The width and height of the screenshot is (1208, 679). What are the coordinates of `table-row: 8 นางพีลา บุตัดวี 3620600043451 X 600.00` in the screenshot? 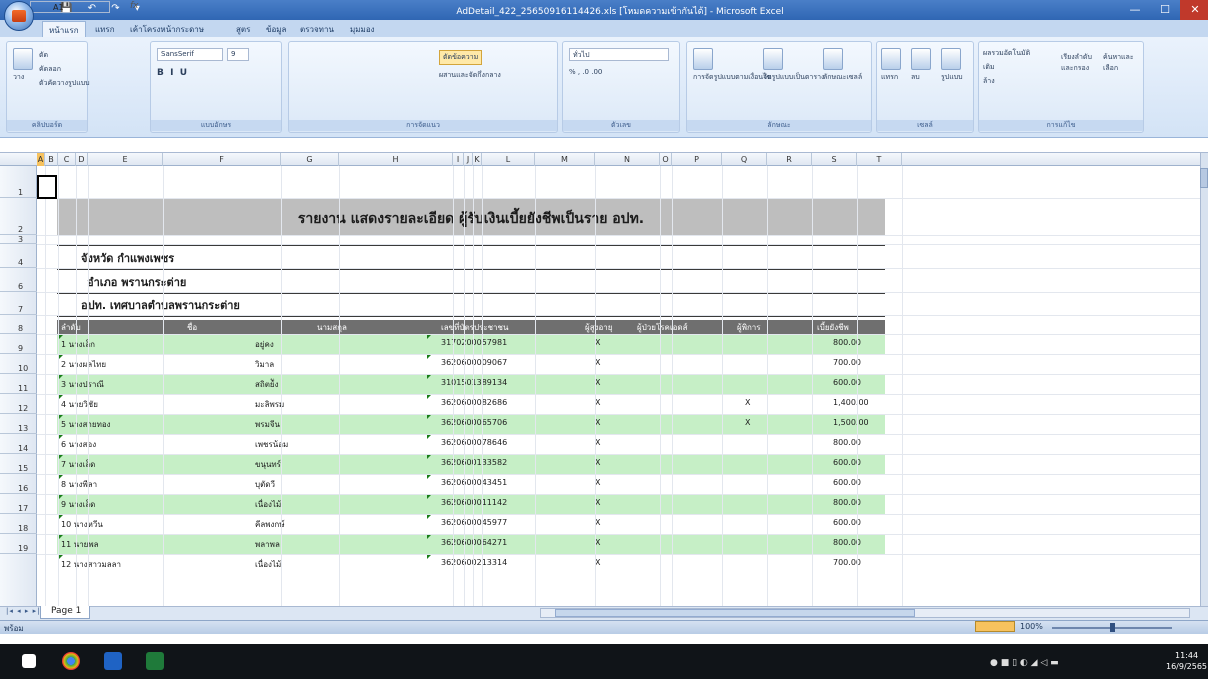 It's located at (471, 484).